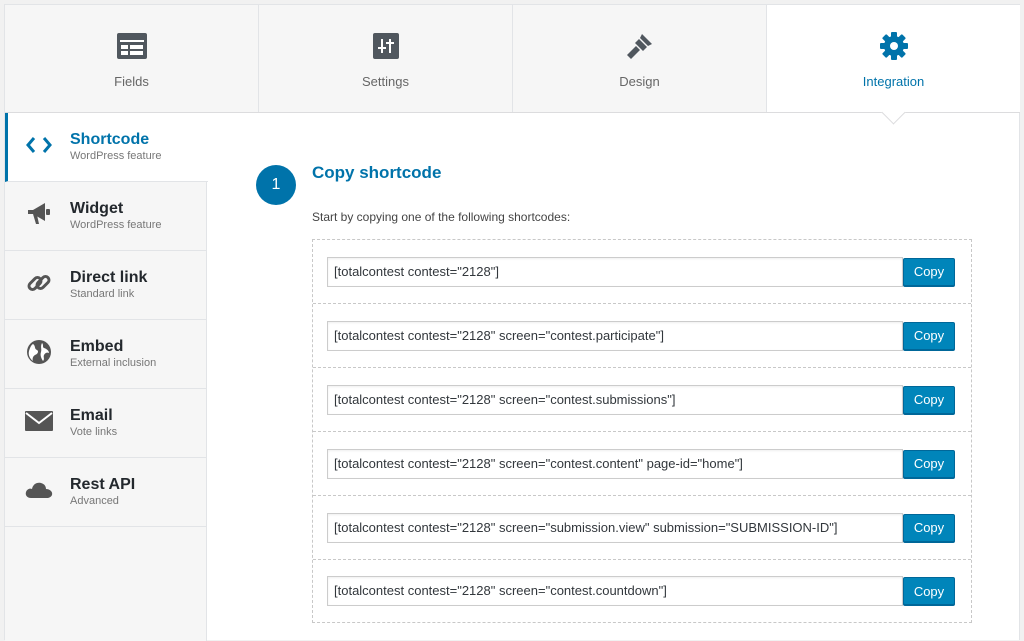  I want to click on envelope-icon, so click(39, 421).